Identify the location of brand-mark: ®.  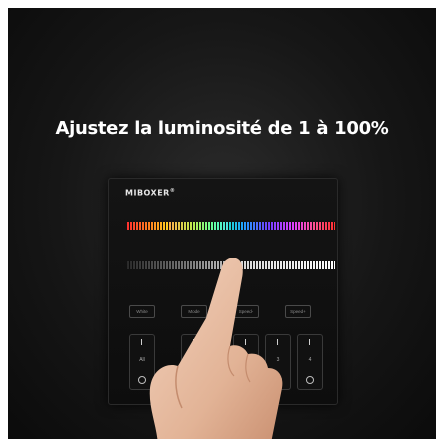
(172, 191).